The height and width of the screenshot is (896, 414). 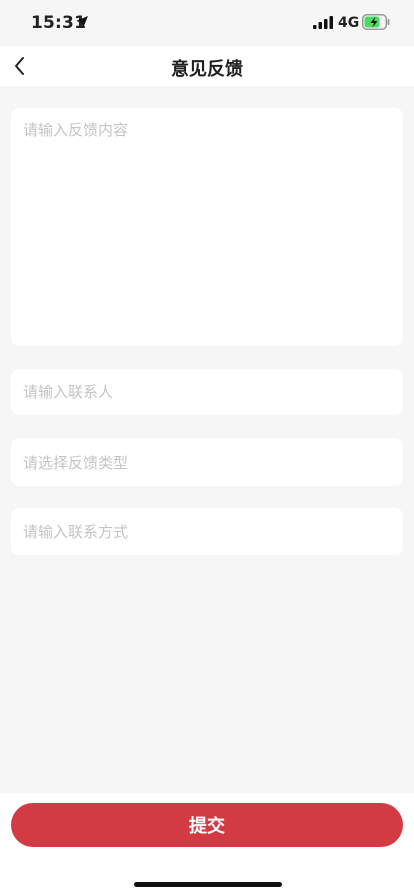 I want to click on contact-method-input, so click(x=207, y=531).